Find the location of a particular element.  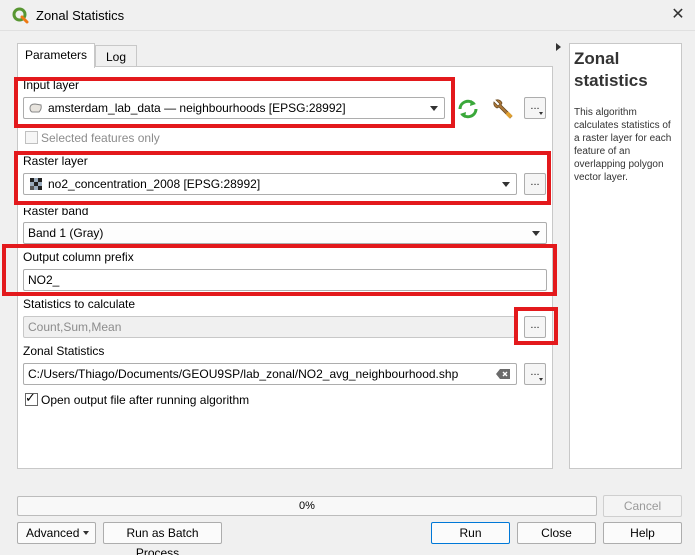

close-button: Close is located at coordinates (556, 533).